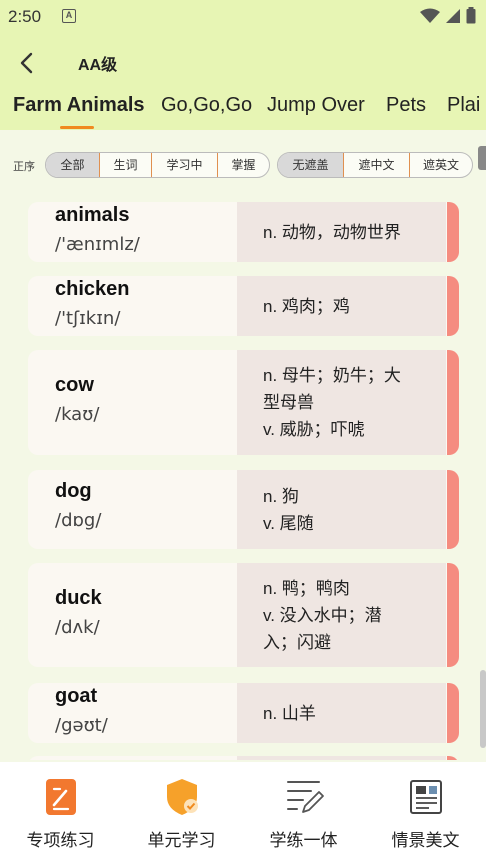  I want to click on nav-row: AA级, so click(243, 62).